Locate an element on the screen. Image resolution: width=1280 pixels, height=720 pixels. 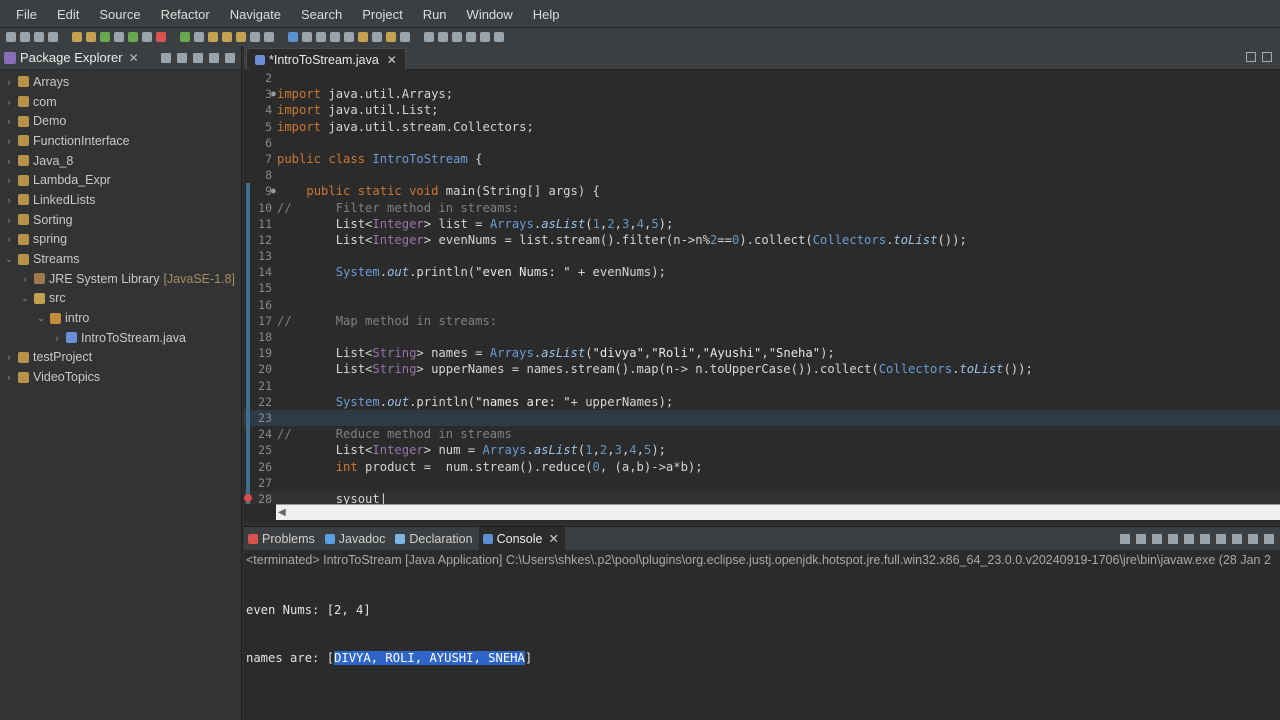
code-line: 23 is located at coordinates (762, 418).